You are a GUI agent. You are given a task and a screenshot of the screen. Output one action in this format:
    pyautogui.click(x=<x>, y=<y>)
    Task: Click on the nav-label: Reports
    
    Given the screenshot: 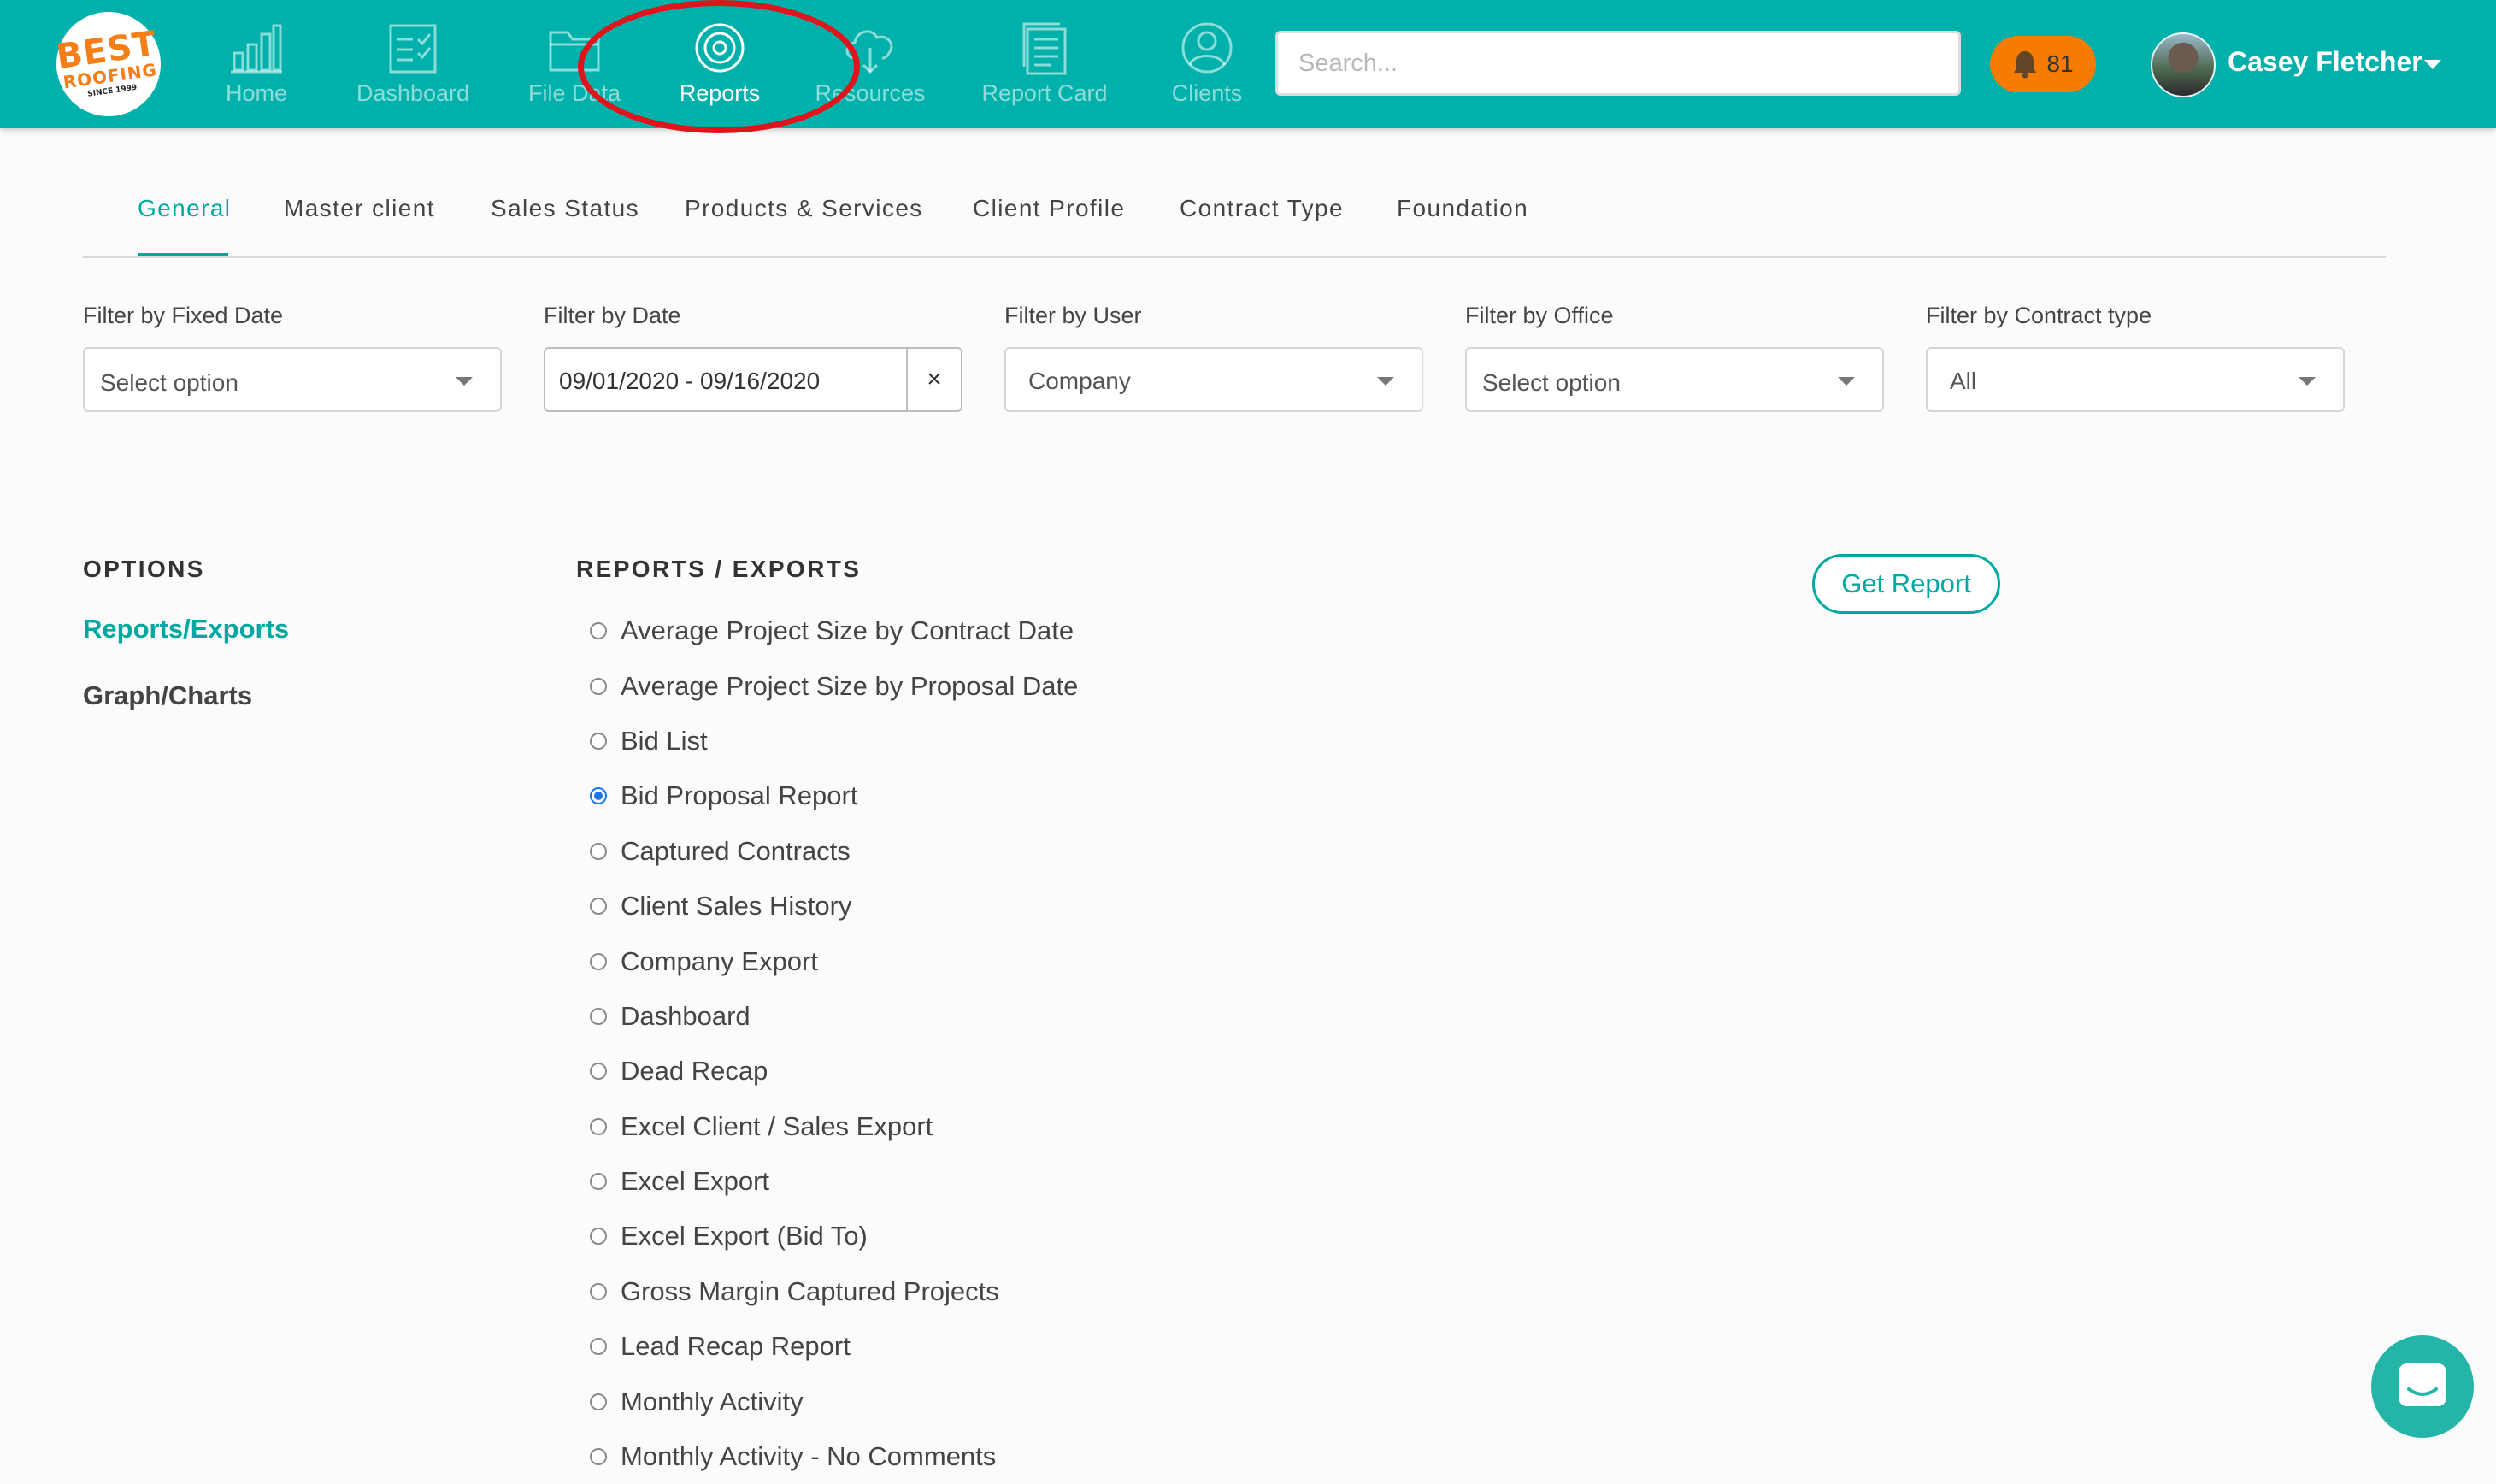 What is the action you would take?
    pyautogui.click(x=720, y=93)
    